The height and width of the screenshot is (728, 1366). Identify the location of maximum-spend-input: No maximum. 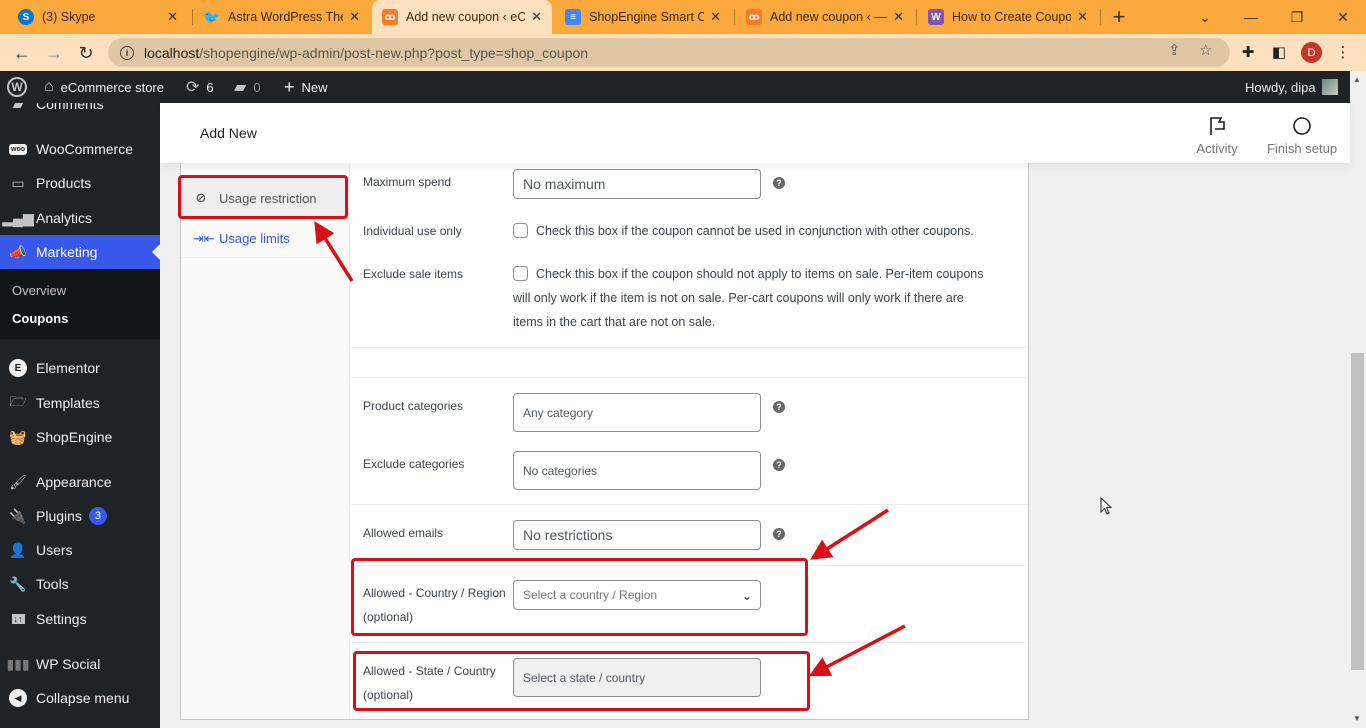
(637, 184).